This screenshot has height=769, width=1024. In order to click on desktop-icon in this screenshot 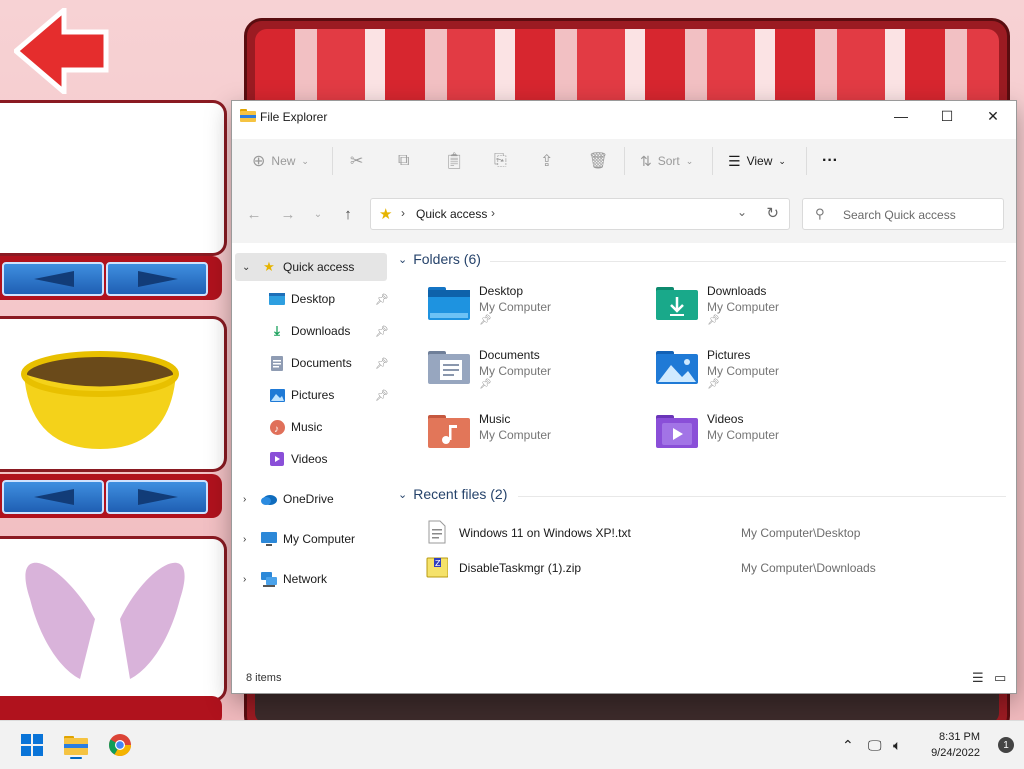, I will do `click(277, 299)`.